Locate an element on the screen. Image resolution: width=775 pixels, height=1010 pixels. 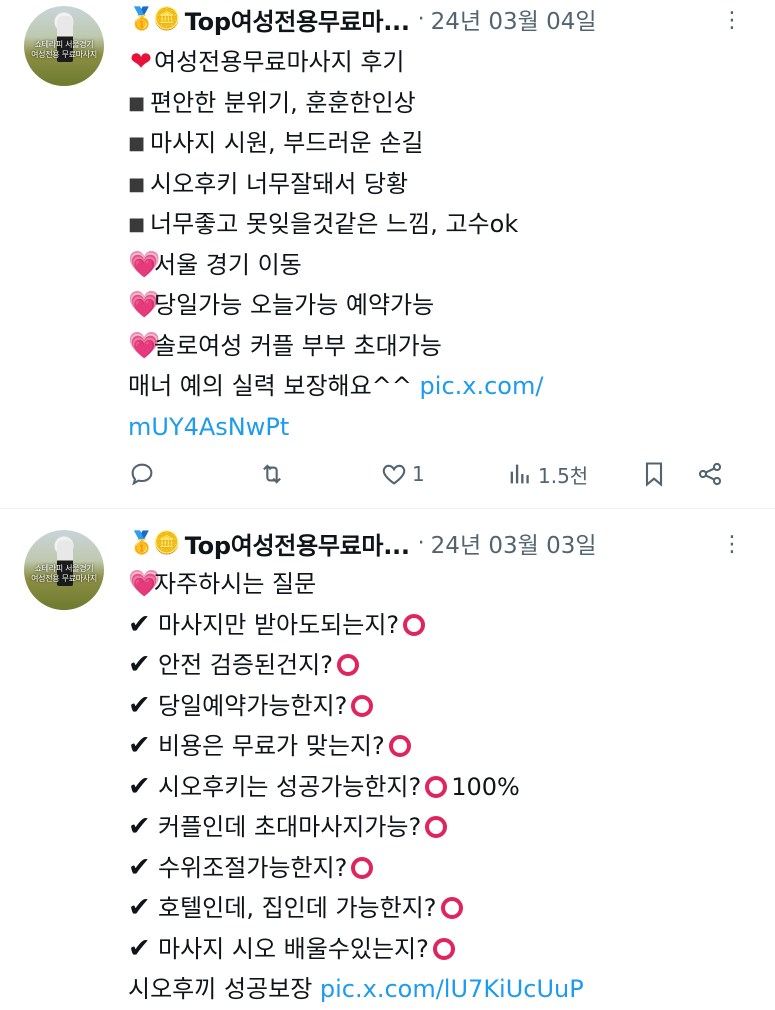
text-line: ✔ 당일예약가능한지? is located at coordinates (441, 706).